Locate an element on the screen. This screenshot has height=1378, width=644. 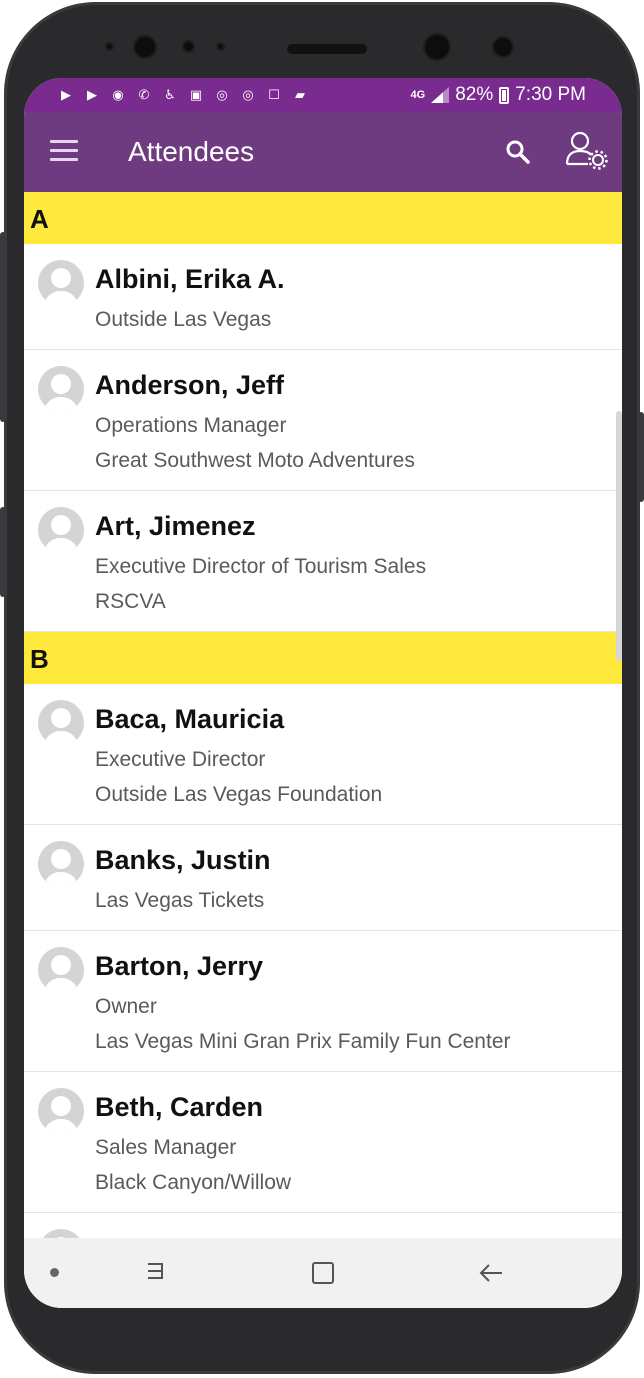
search-icon is located at coordinates (518, 152).